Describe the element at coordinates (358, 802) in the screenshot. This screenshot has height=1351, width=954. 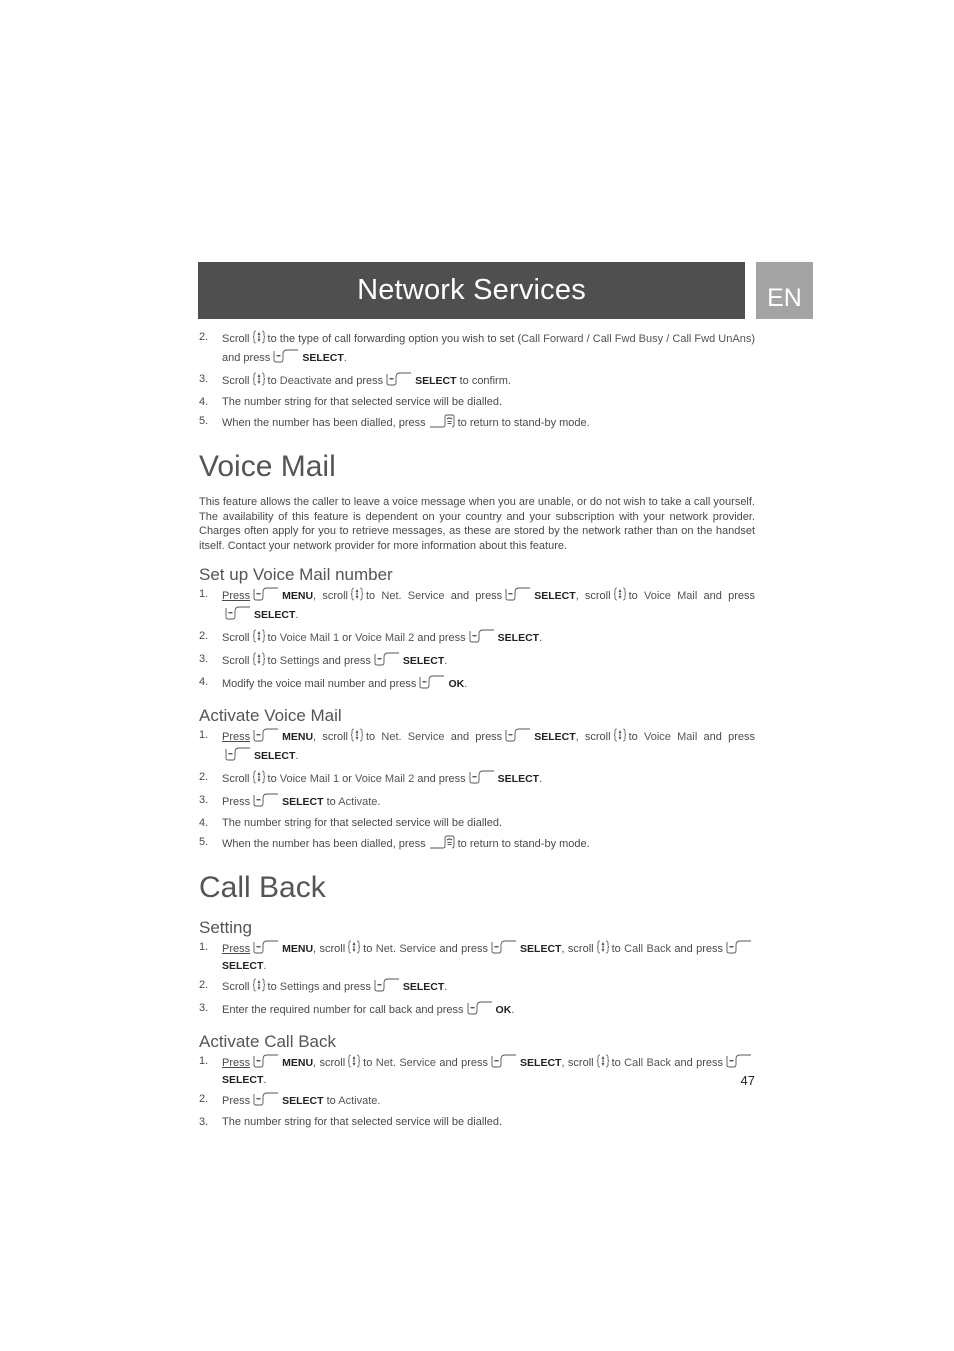
I see `menu-option: Activate` at that location.